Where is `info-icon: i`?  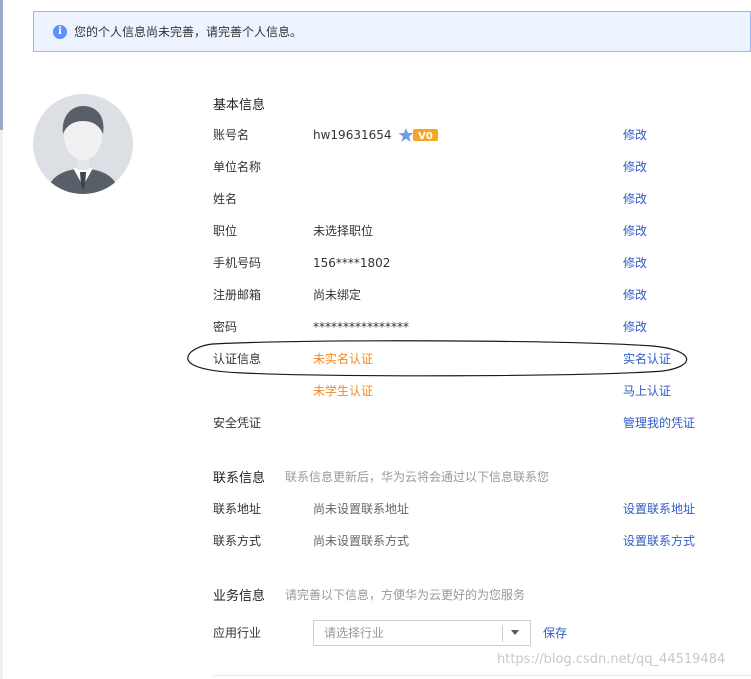 info-icon: i is located at coordinates (60, 32).